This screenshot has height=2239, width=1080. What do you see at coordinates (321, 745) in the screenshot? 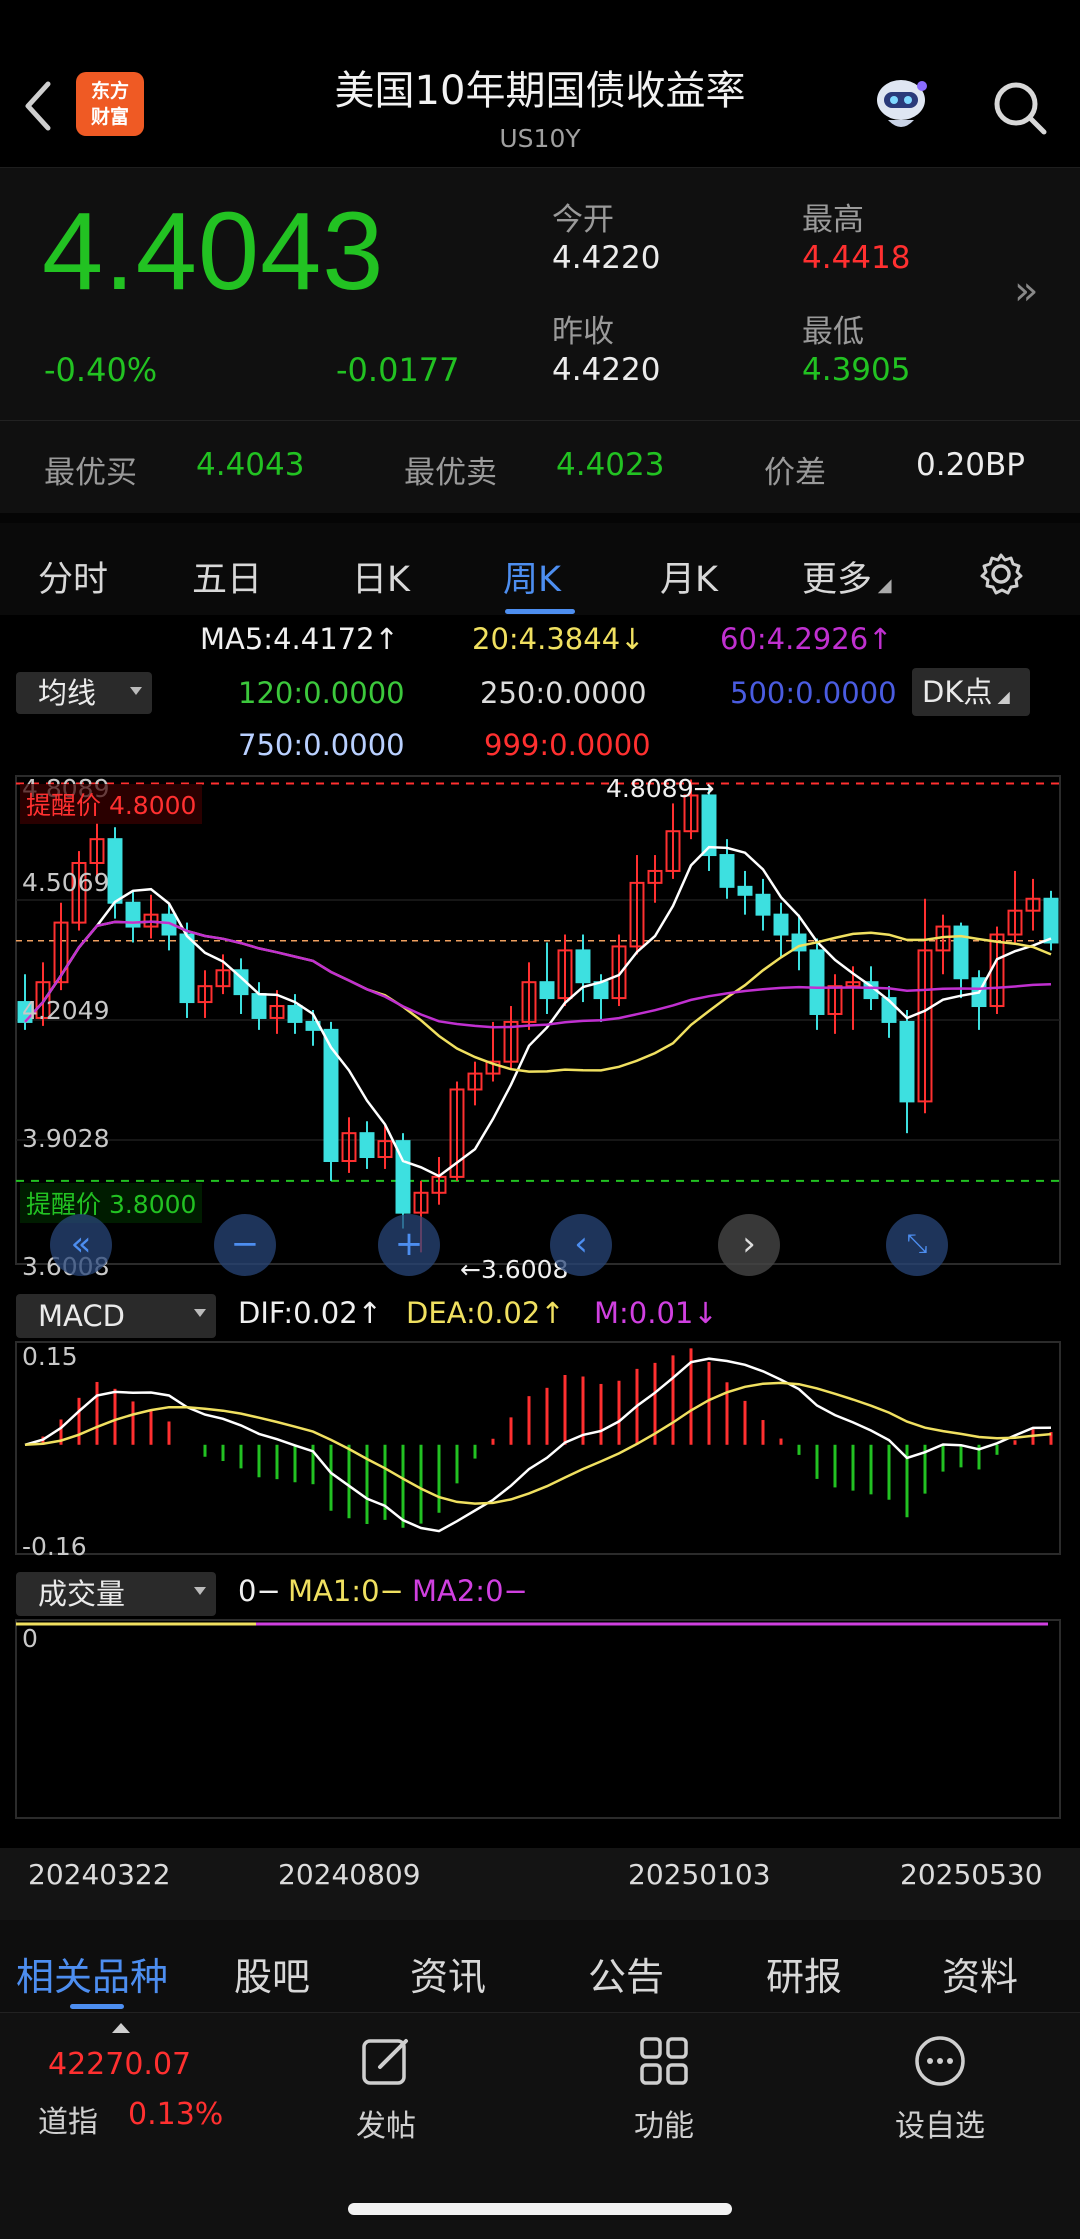
I see `ma750-value: 750:0.0000` at bounding box center [321, 745].